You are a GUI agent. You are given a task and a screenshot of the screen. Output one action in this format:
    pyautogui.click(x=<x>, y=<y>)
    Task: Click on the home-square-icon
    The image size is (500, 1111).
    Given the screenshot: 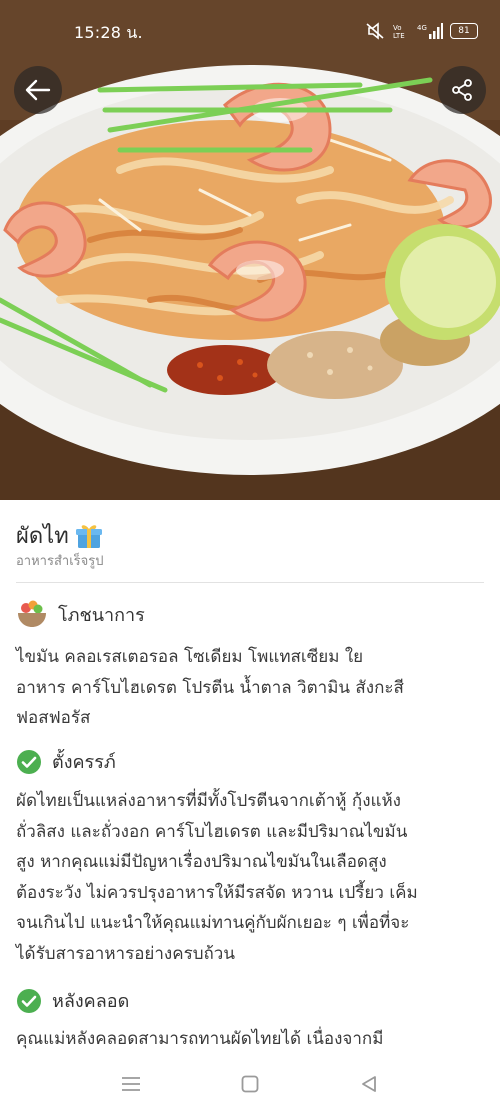 What is the action you would take?
    pyautogui.click(x=250, y=1084)
    